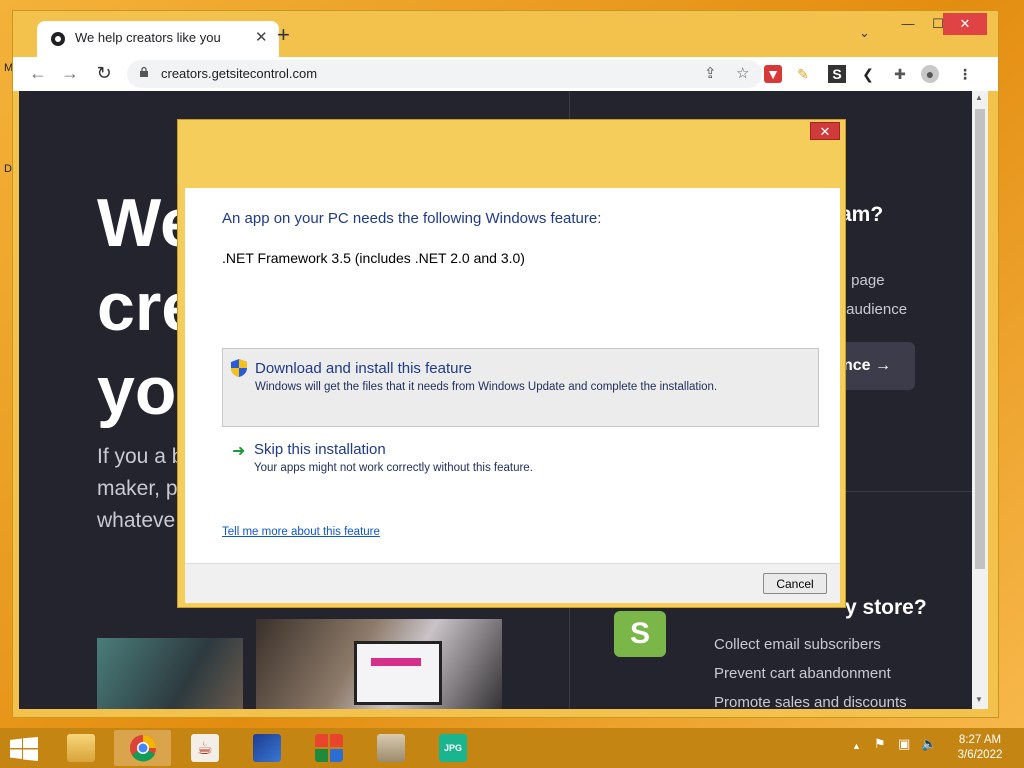  What do you see at coordinates (868, 74) in the screenshot?
I see `extension-chevron-icon: ❮` at bounding box center [868, 74].